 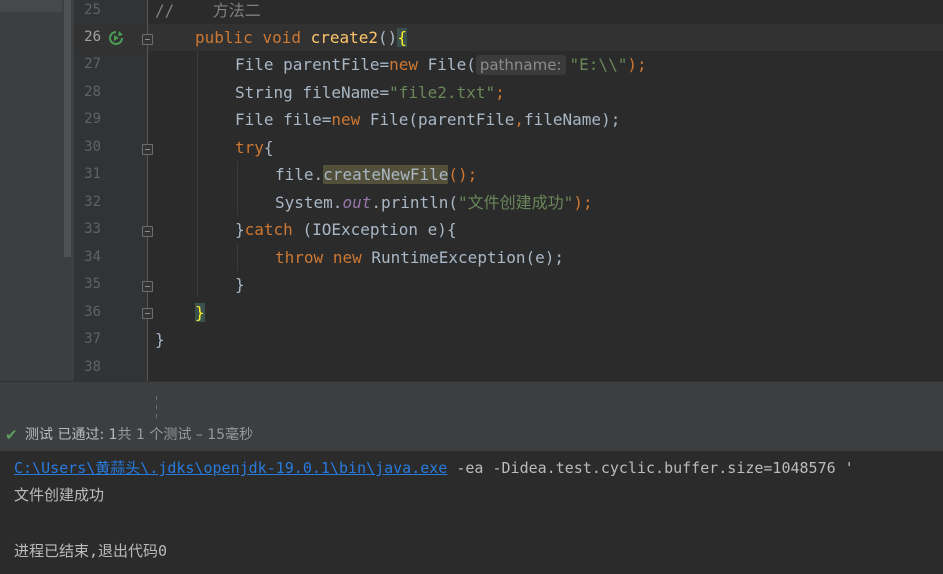 I want to click on line-number: 37, so click(x=92, y=339).